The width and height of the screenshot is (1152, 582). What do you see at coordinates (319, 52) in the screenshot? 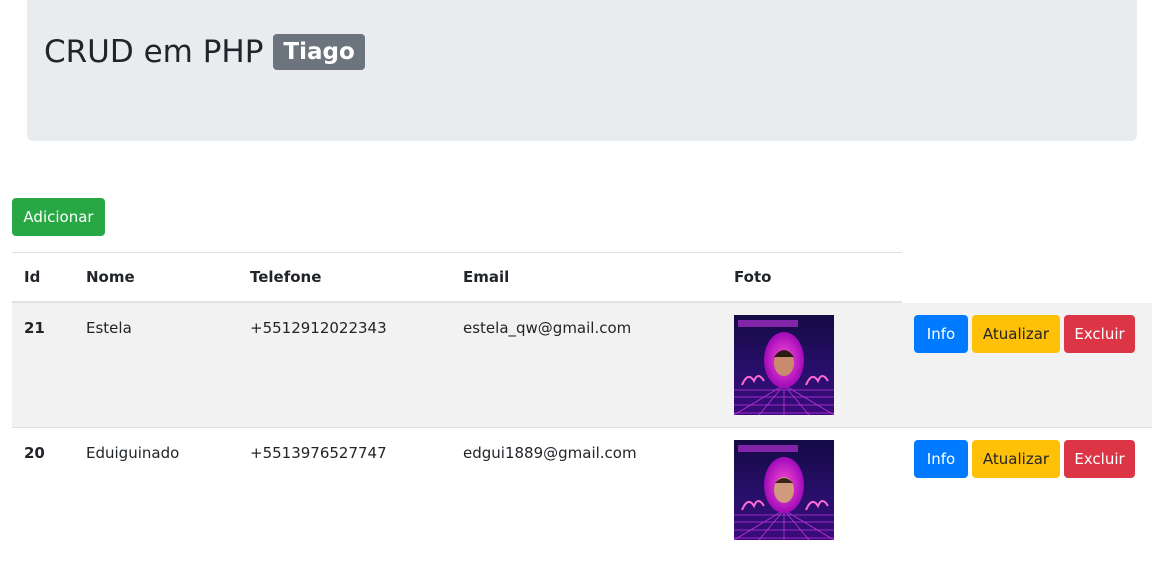
I see `author-badge: Tiago` at bounding box center [319, 52].